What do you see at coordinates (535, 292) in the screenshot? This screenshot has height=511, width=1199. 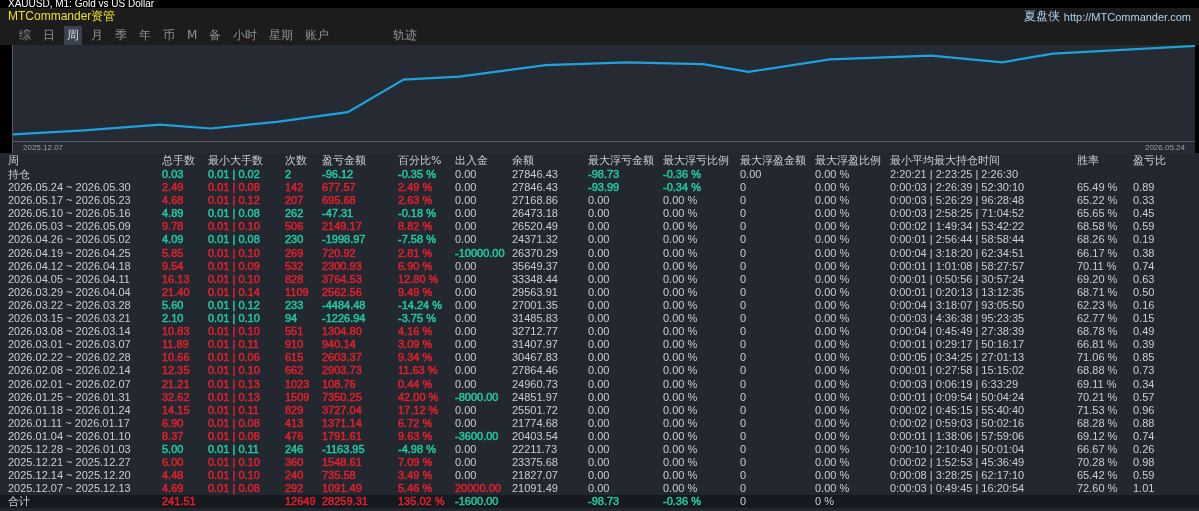 I see `table-cell: 29563.91` at bounding box center [535, 292].